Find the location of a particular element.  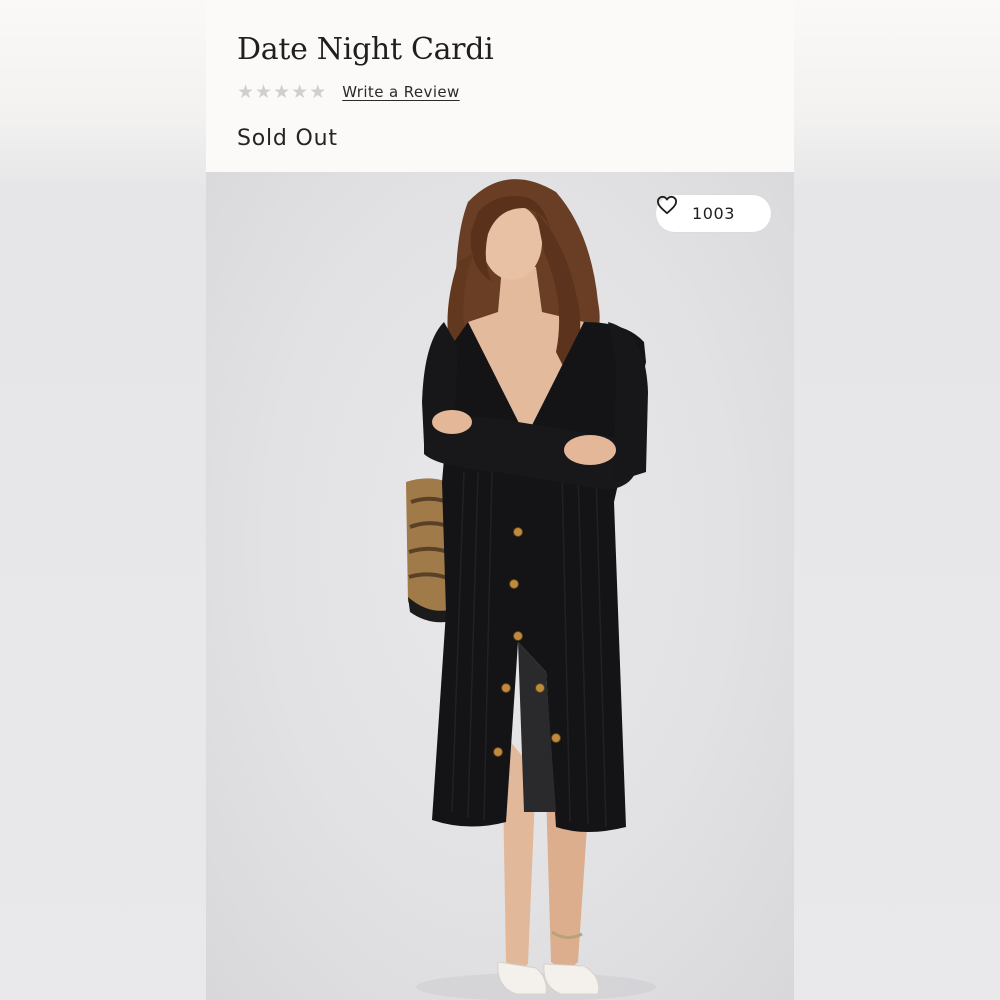

write-review-link: Write a Review is located at coordinates (400, 92).